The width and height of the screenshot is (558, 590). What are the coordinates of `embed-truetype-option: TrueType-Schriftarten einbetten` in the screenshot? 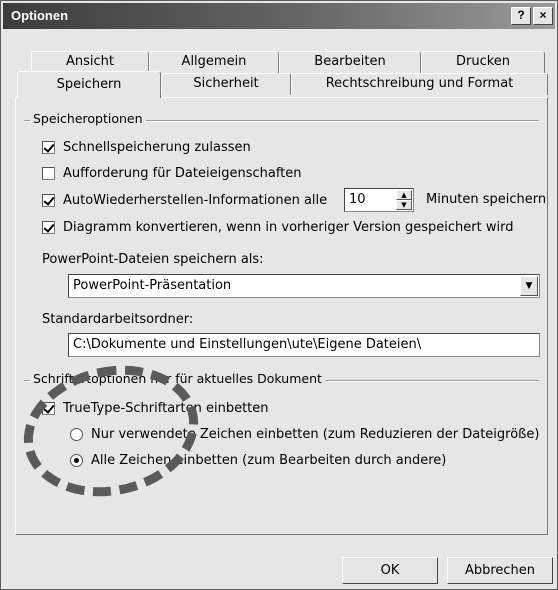 It's located at (155, 408).